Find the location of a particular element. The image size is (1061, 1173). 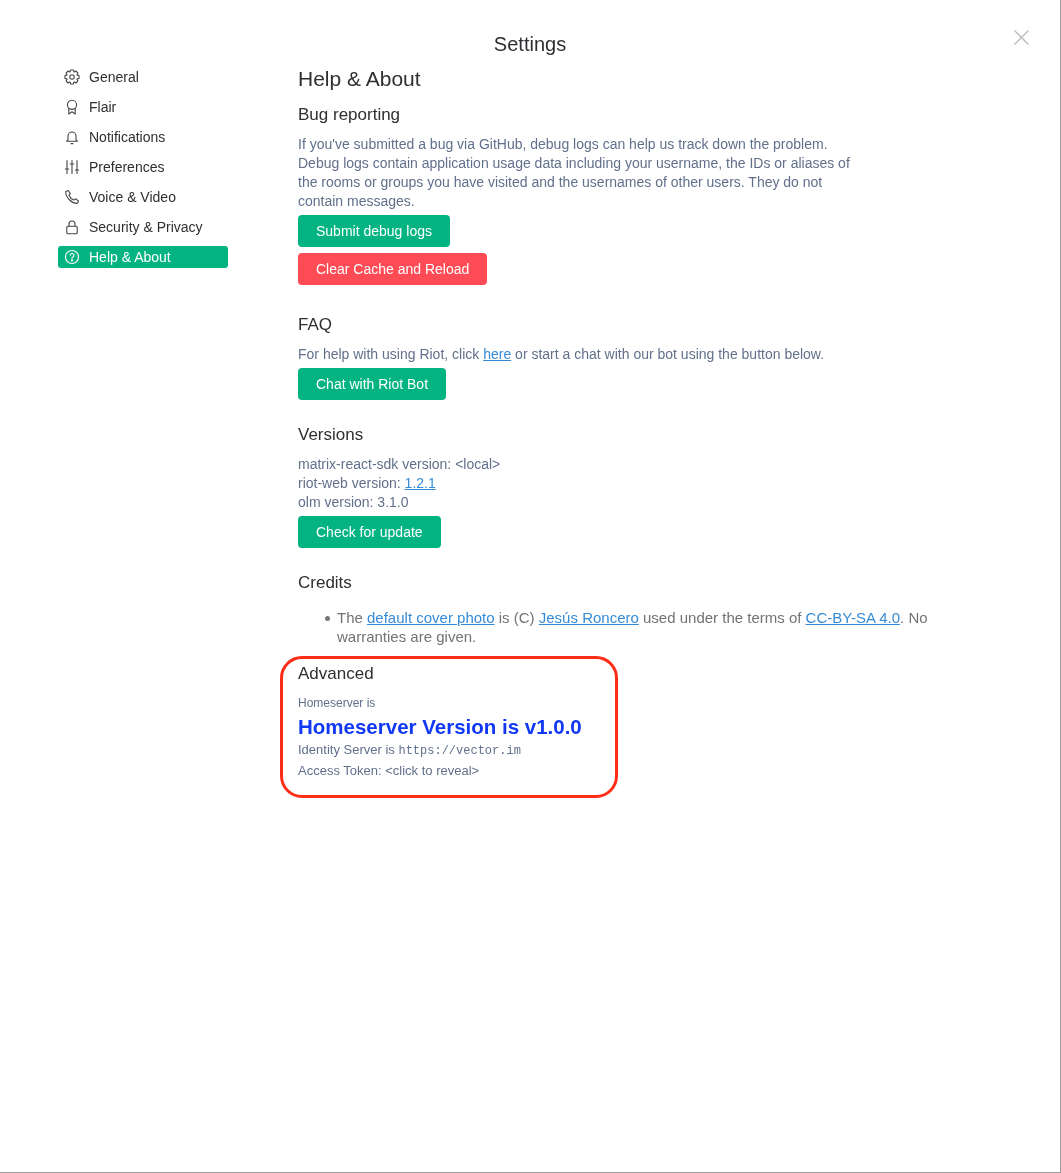

body-text: For help with using Riot, click here or start a chat with our bot using the button below. is located at coordinates (561, 354).